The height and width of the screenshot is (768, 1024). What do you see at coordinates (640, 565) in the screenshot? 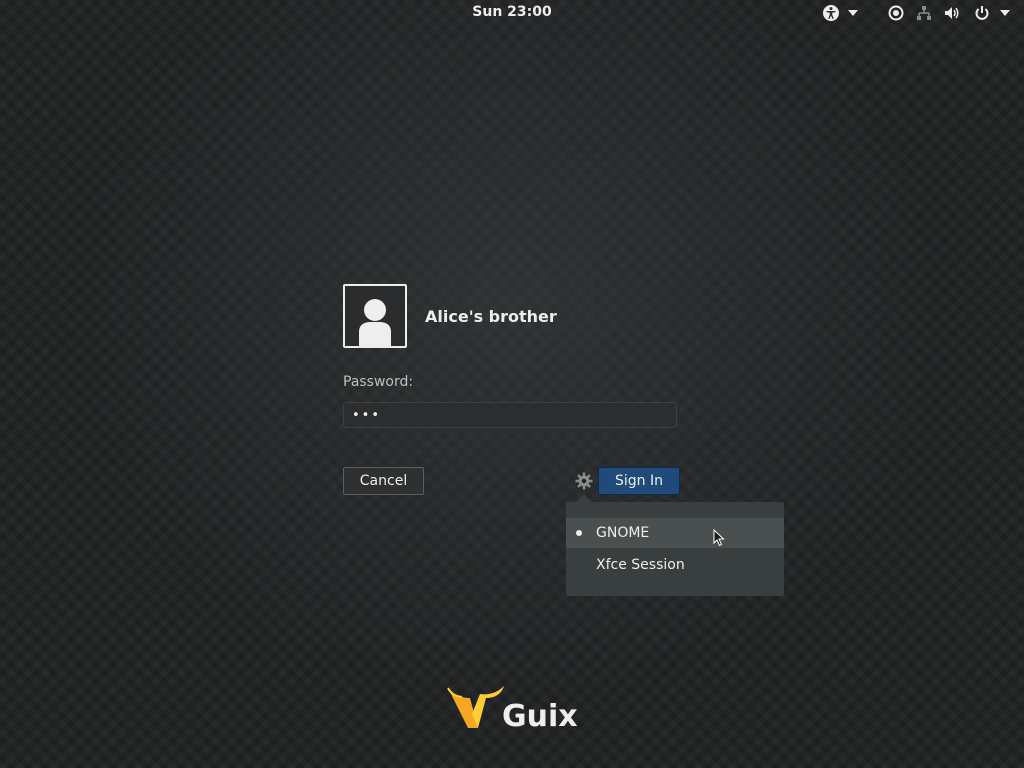
I see `session-item-label: Xfce Session` at bounding box center [640, 565].